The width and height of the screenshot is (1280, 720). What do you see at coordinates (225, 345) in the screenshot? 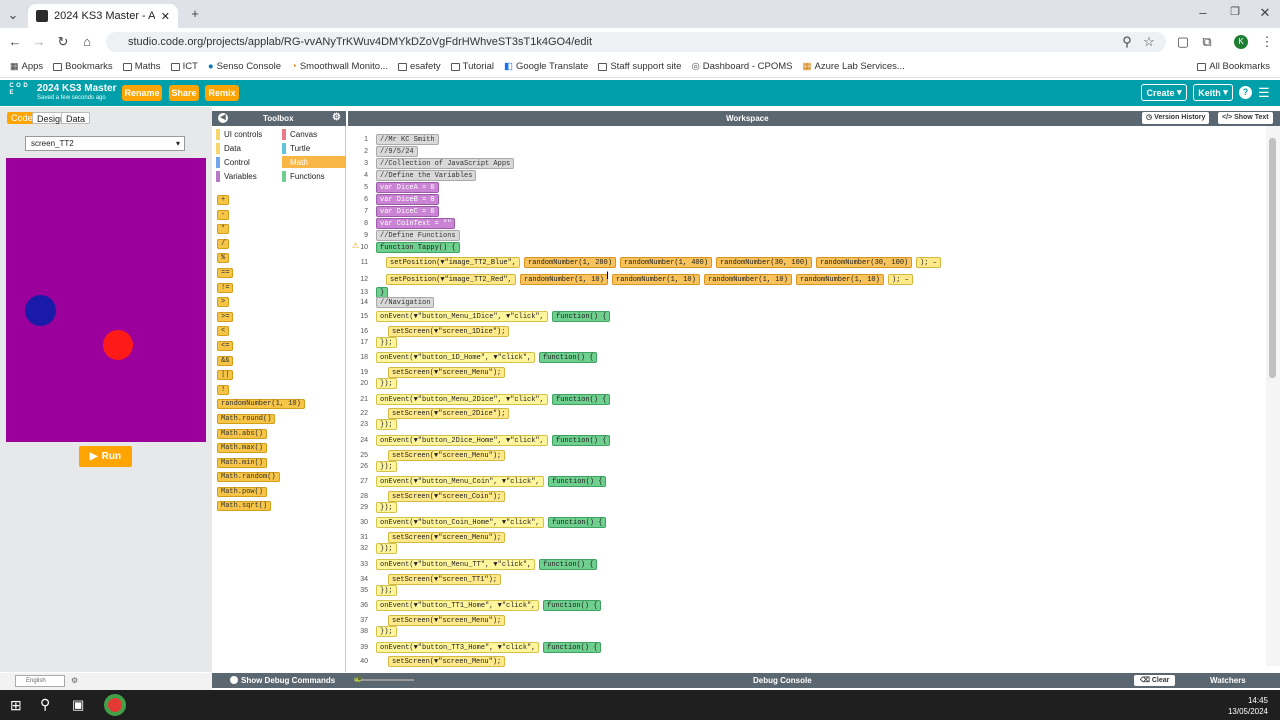
I see `toolbox-block: <=` at bounding box center [225, 345].